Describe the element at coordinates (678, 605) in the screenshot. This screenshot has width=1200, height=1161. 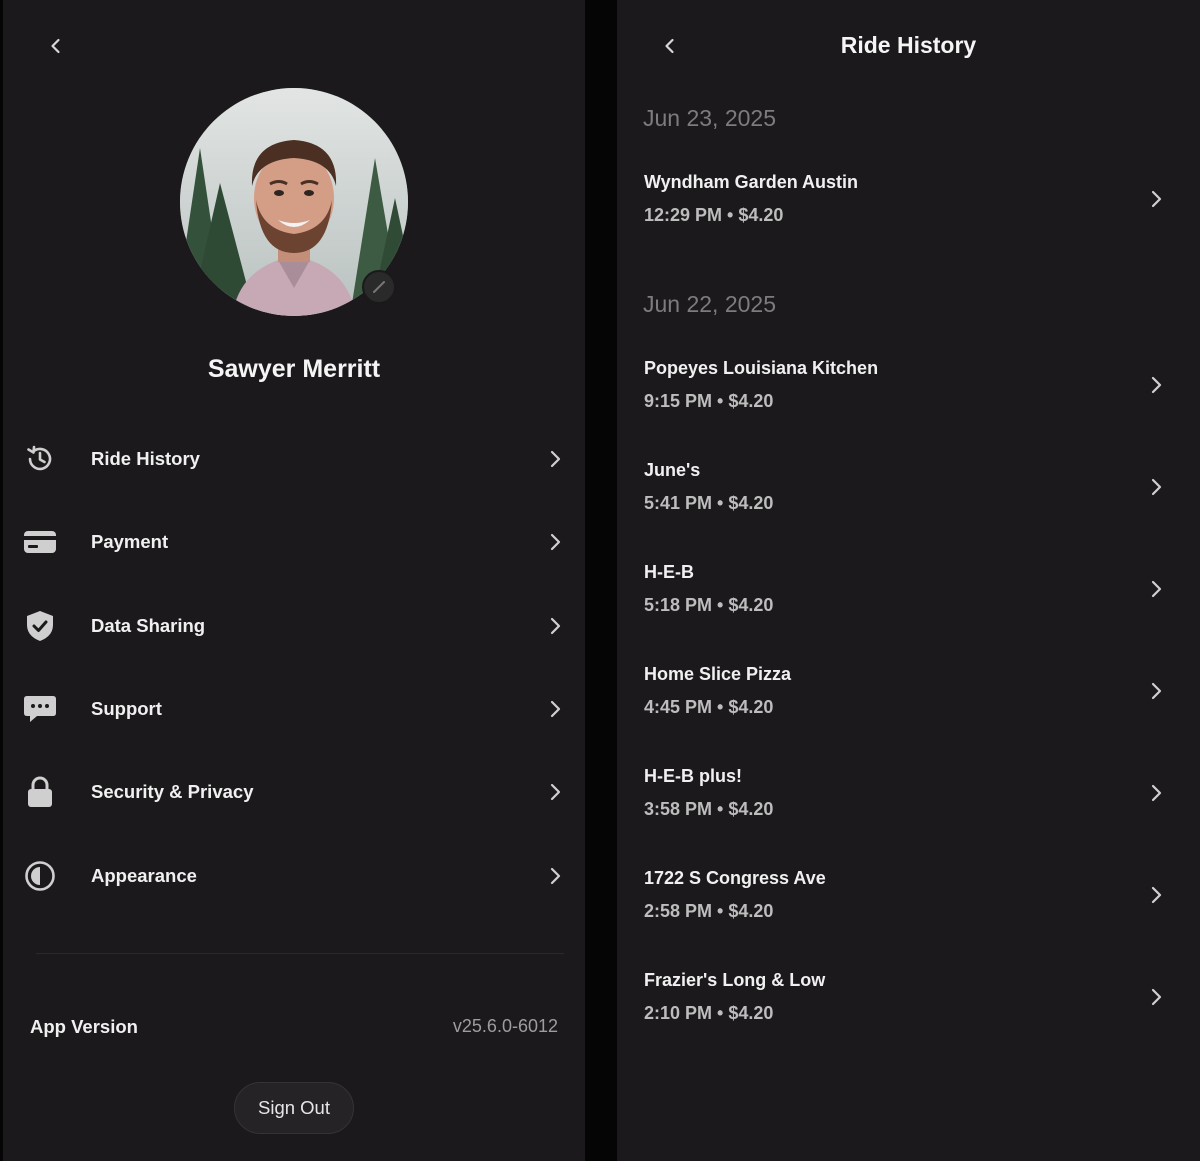
I see `ride-time: 5:18 PM` at that location.